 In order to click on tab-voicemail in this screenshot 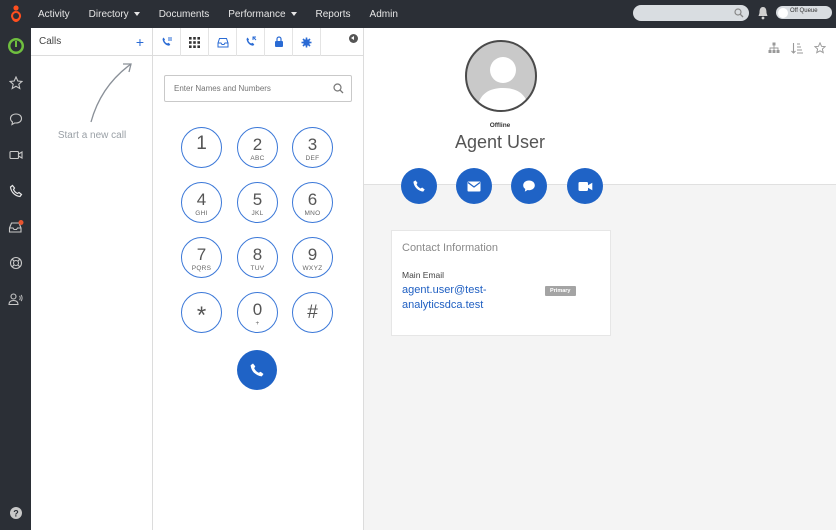, I will do `click(223, 42)`.